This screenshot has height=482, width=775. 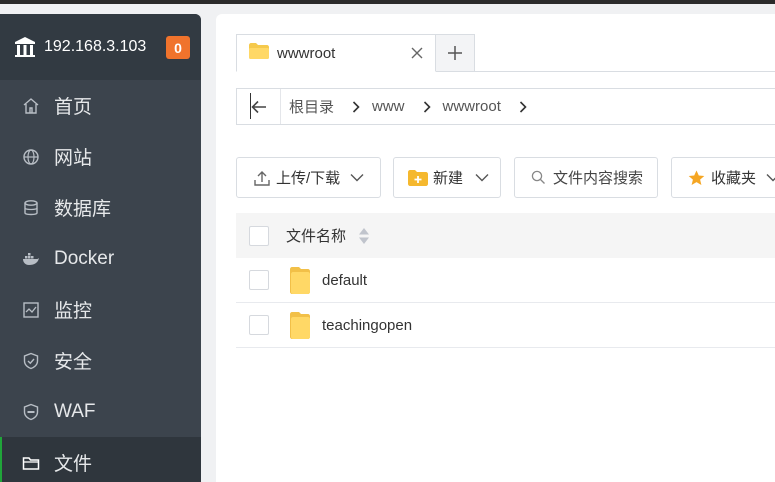 I want to click on window-top-edge, so click(x=387, y=2).